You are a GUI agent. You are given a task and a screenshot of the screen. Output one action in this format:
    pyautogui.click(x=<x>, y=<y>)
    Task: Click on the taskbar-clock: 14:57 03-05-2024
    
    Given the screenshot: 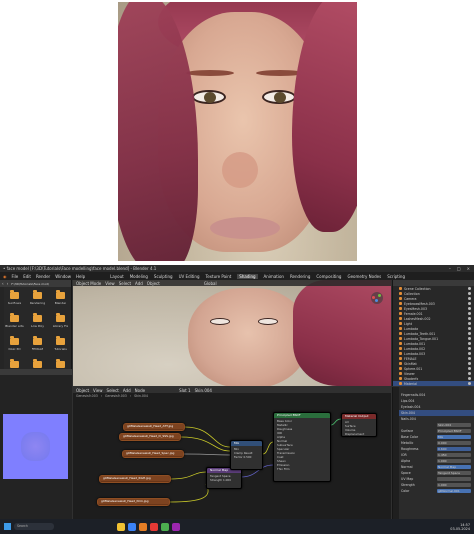 What is the action you would take?
    pyautogui.click(x=460, y=527)
    